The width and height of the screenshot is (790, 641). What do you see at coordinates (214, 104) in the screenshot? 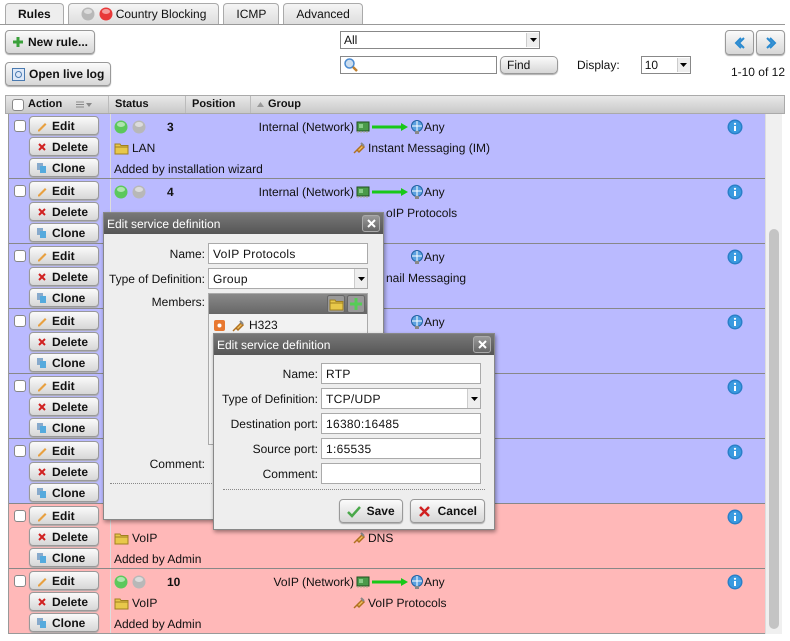
I see `column-header: Position` at bounding box center [214, 104].